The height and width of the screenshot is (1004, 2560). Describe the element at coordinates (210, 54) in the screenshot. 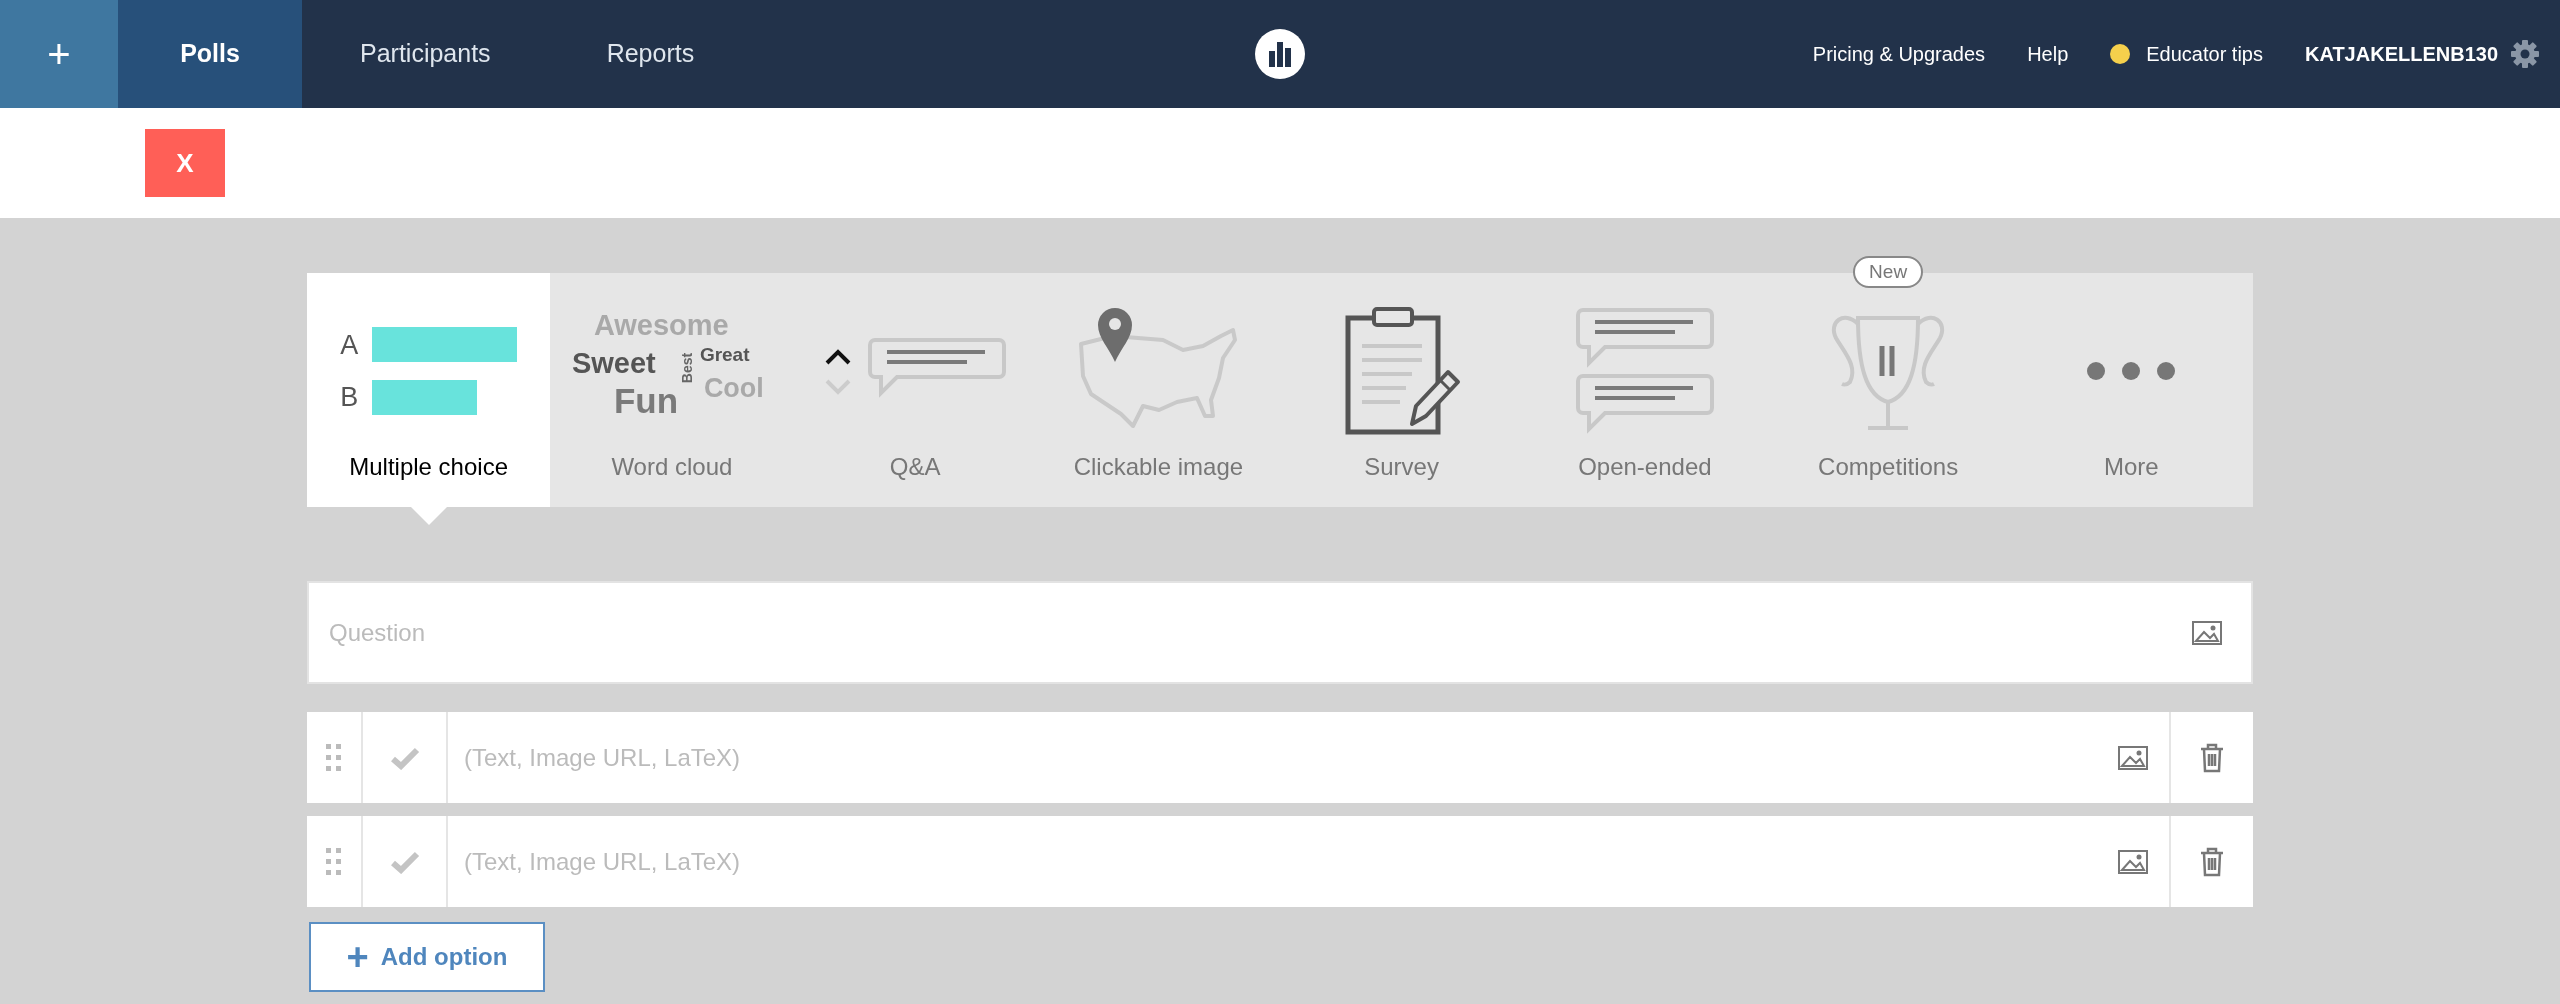

I see `nav-tab: Polls` at that location.